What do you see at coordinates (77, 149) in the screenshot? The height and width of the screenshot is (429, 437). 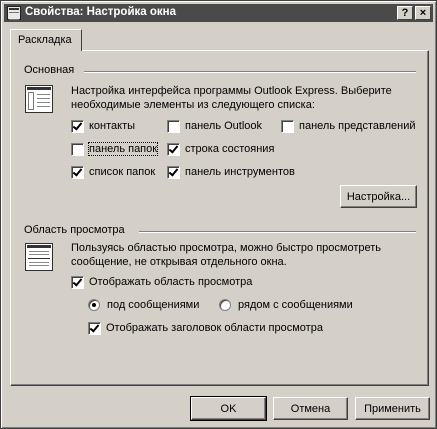 I see `folder-bar-checkbox-box` at bounding box center [77, 149].